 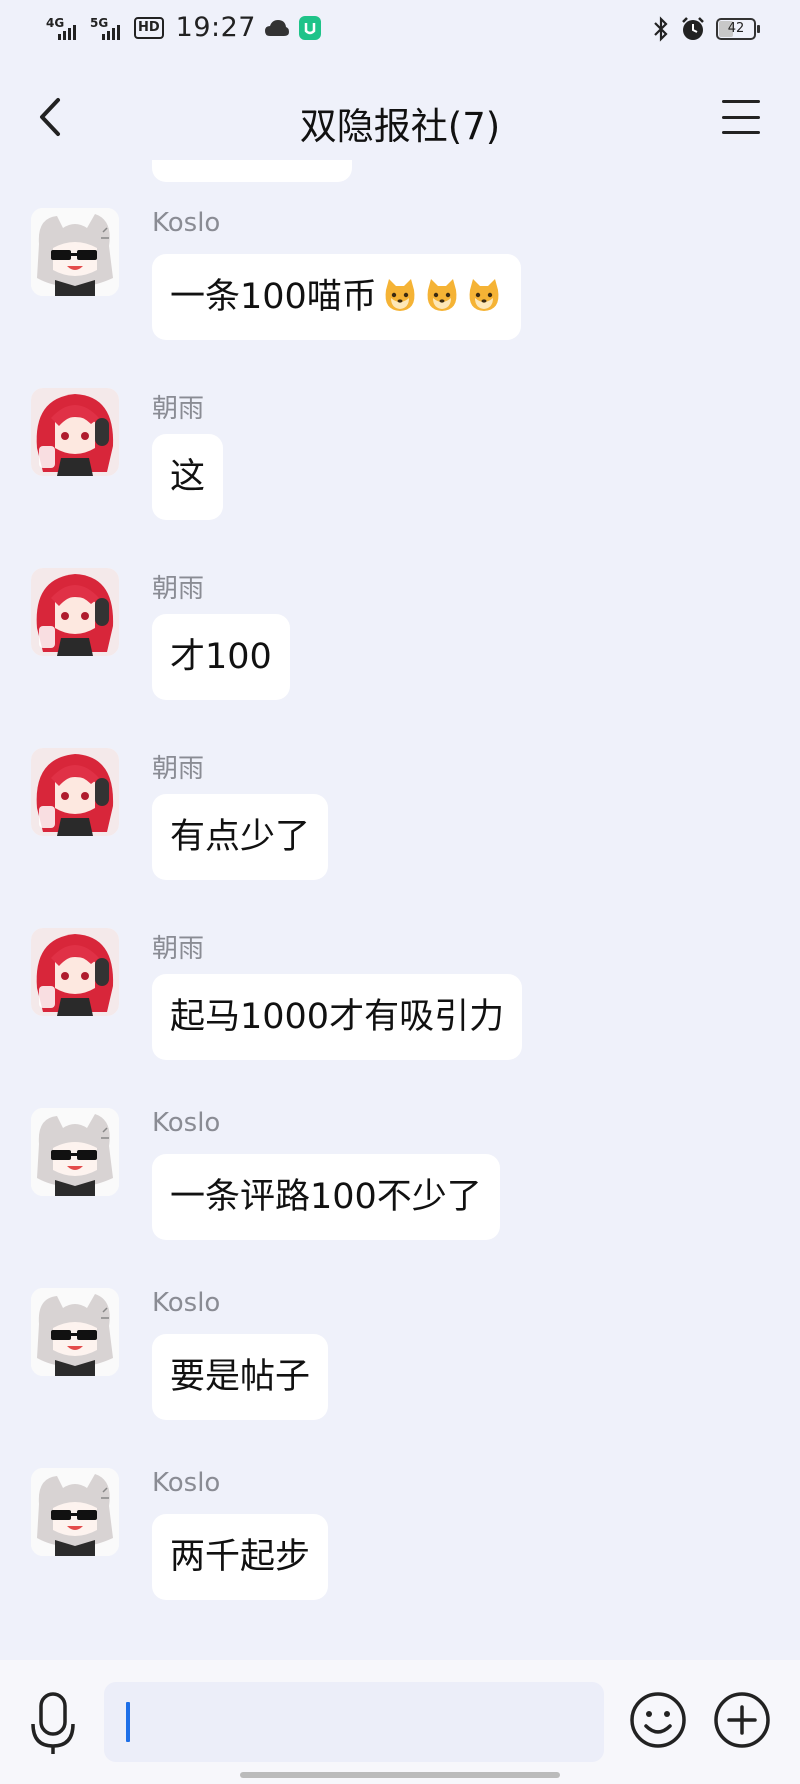 What do you see at coordinates (400, 468) in the screenshot?
I see `message-row: 朝雨这` at bounding box center [400, 468].